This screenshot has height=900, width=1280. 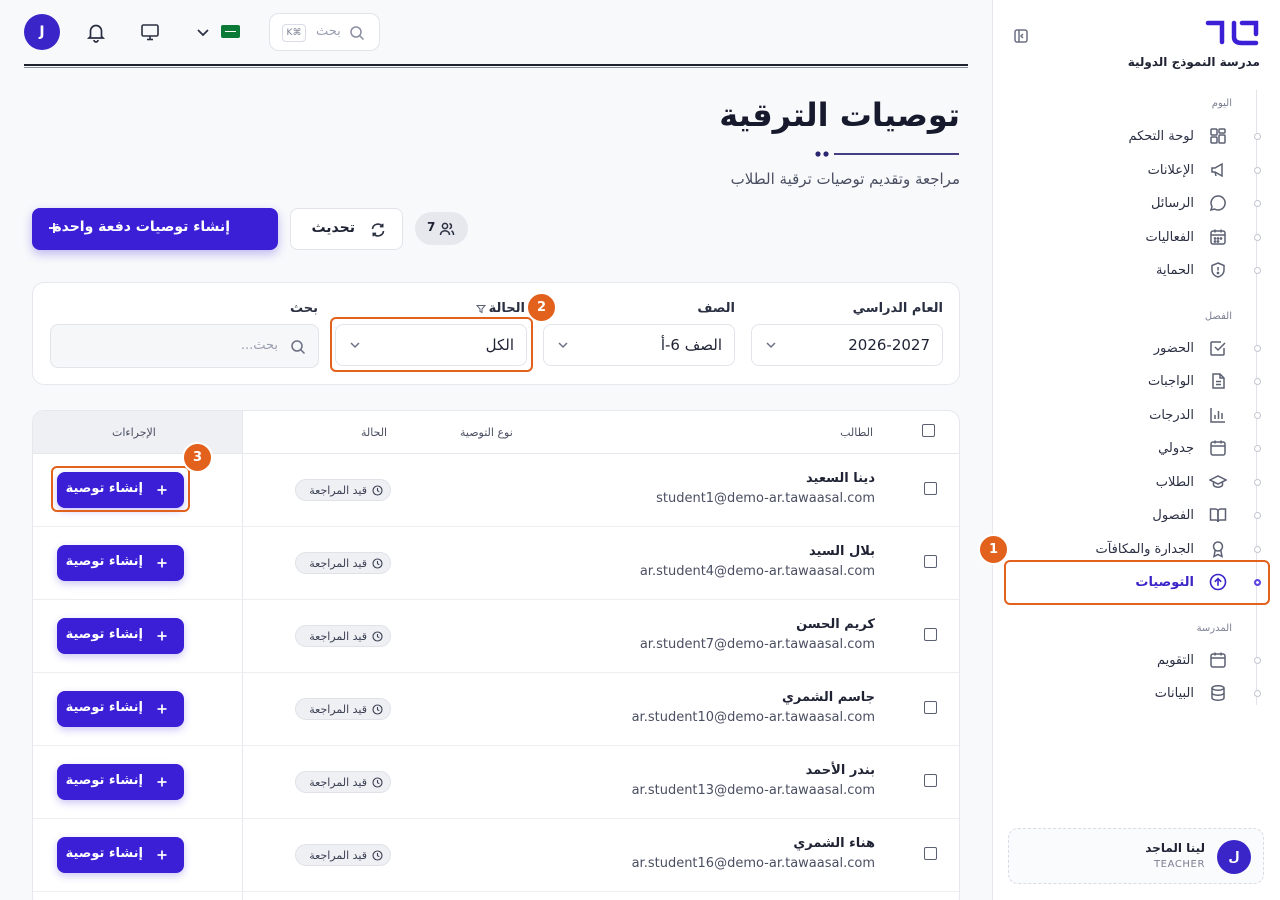 What do you see at coordinates (889, 345) in the screenshot?
I see `year-select-value: 2026-2027` at bounding box center [889, 345].